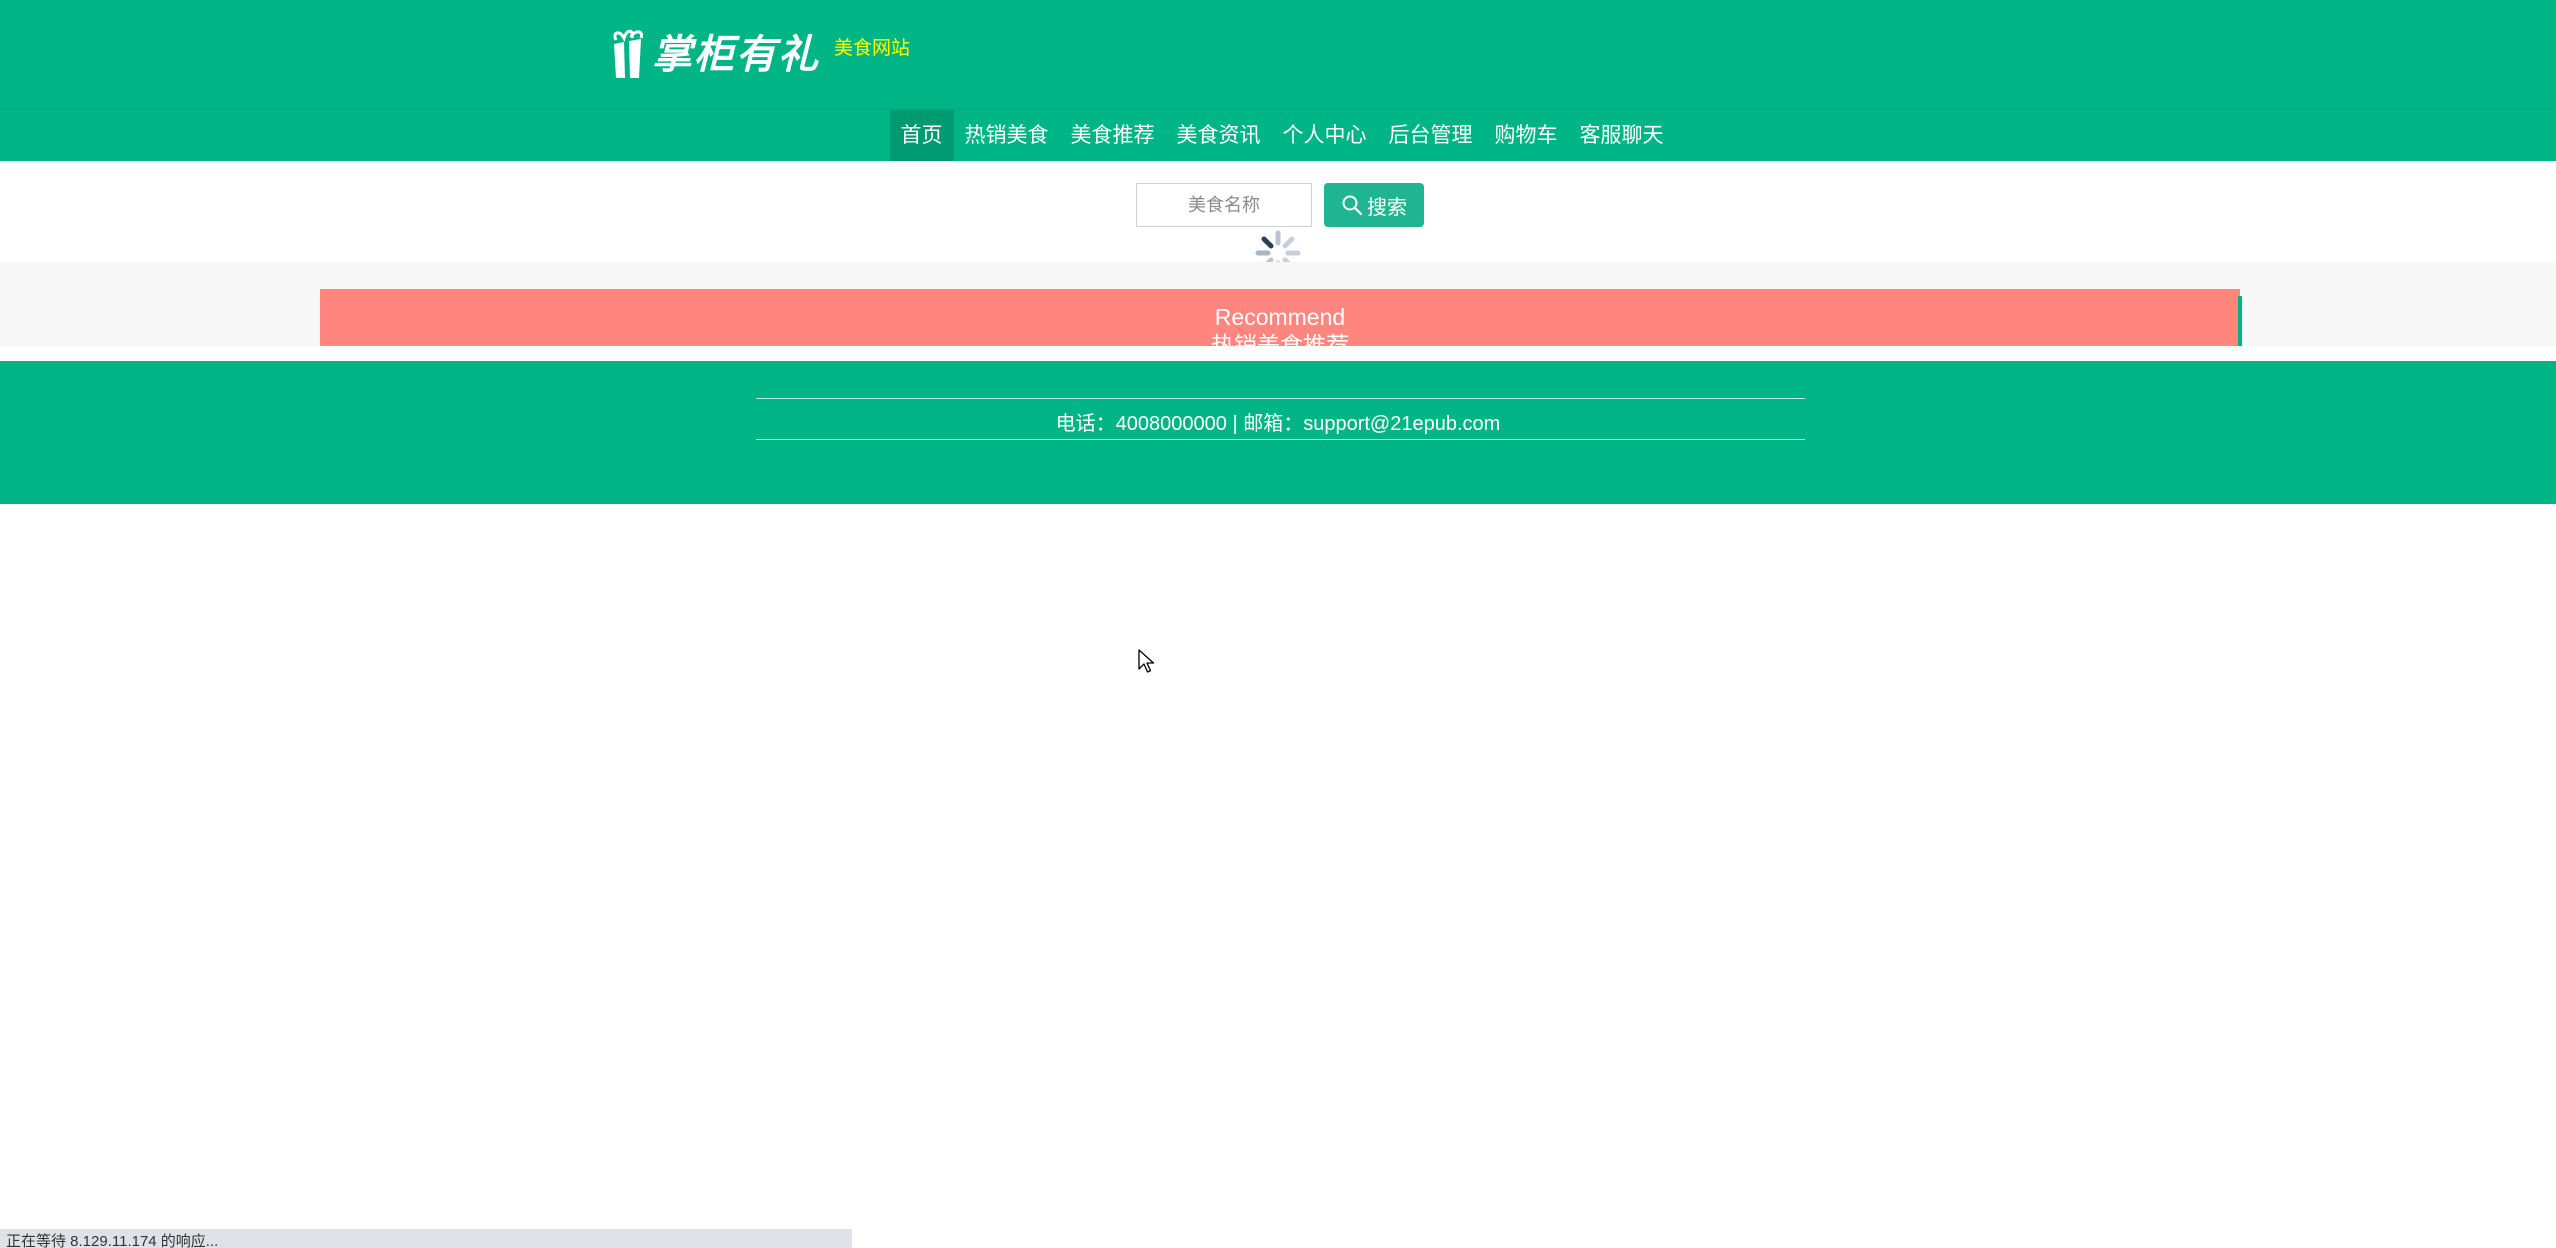 This screenshot has height=1248, width=2556. I want to click on recommend-banner: Recommend 热销美食推荐, so click(1280, 317).